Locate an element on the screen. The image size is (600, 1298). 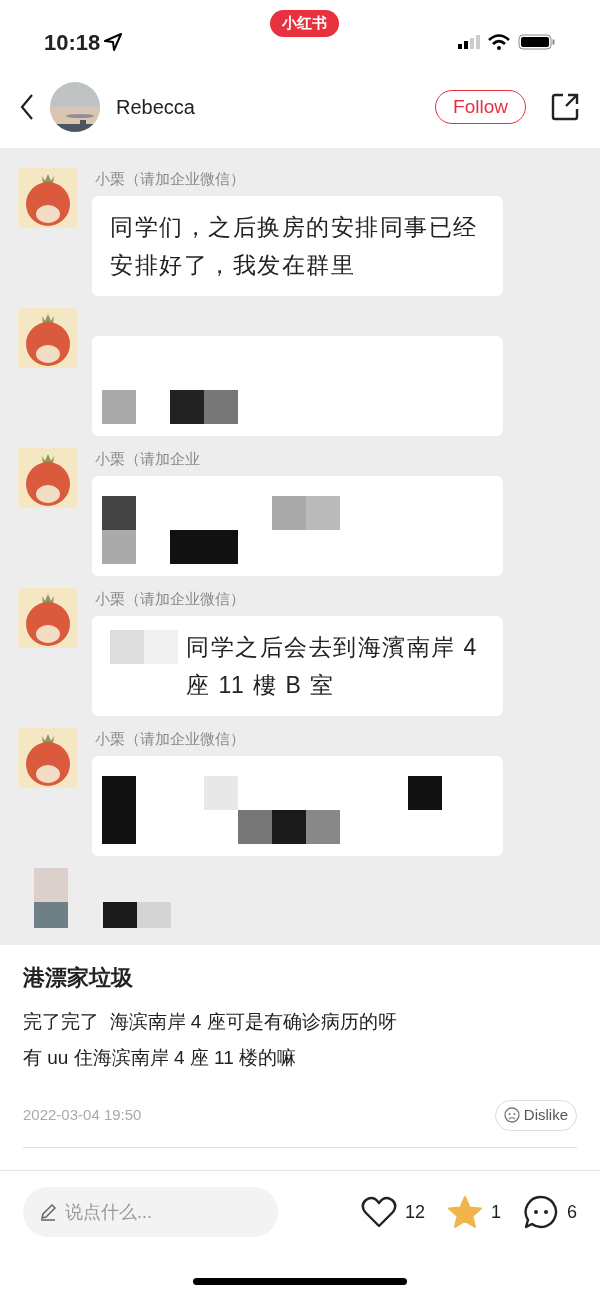
app-badge: 小红书 is located at coordinates (304, 23).